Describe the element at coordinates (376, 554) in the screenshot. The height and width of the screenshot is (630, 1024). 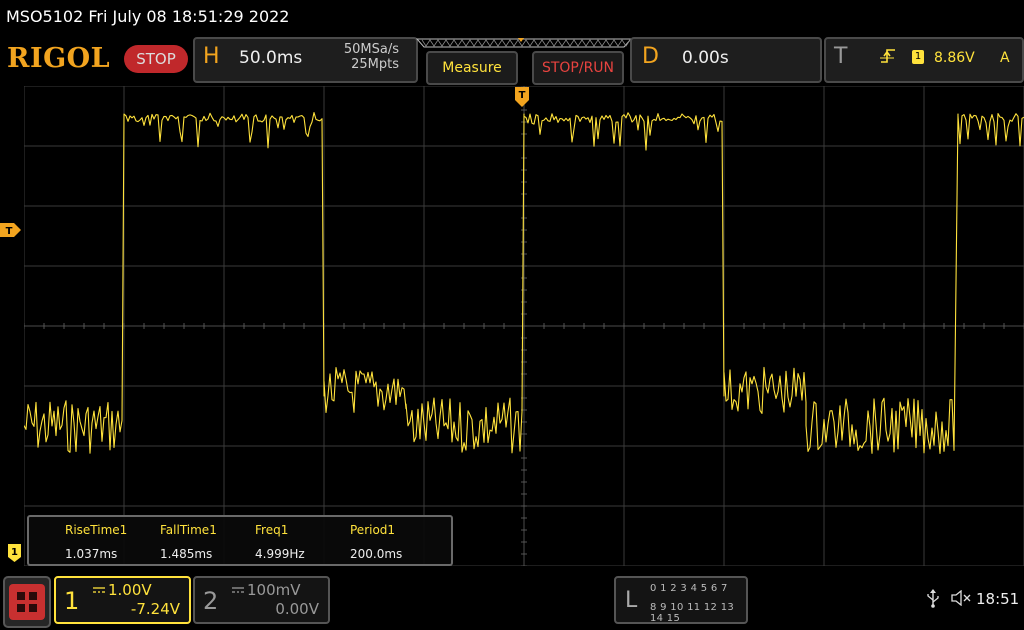
I see `measurement-value: 200.0ms` at that location.